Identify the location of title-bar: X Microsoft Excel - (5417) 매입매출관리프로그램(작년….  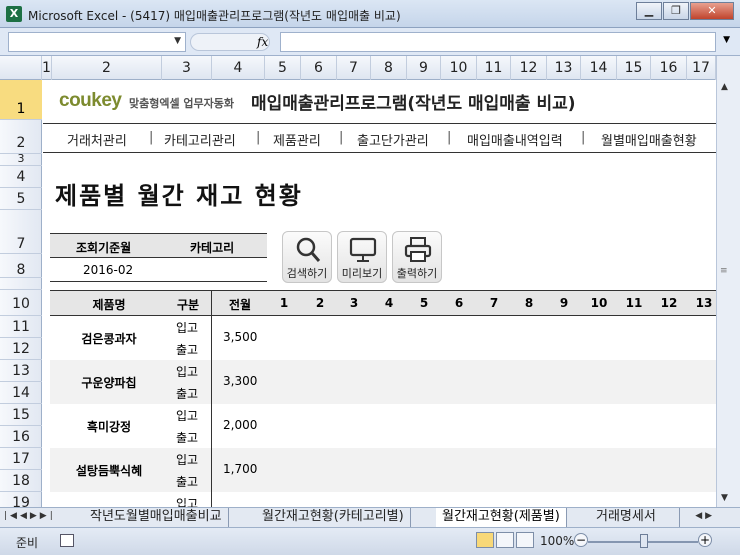
(370, 14).